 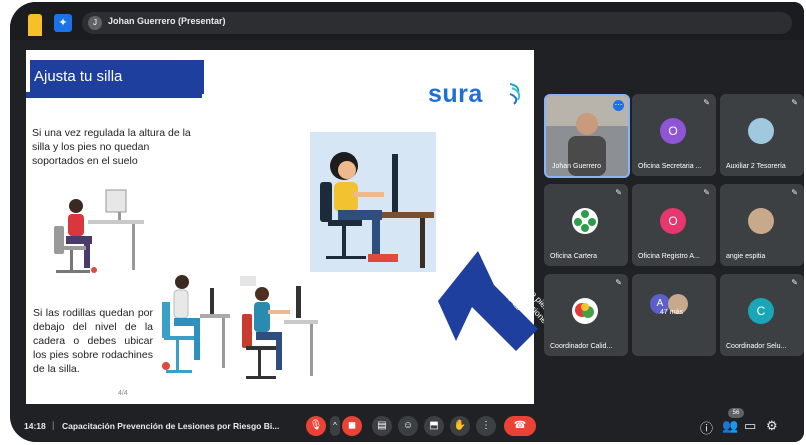 I want to click on participant-tile-speaker: ⋯ Johan Guerrero, so click(x=587, y=136).